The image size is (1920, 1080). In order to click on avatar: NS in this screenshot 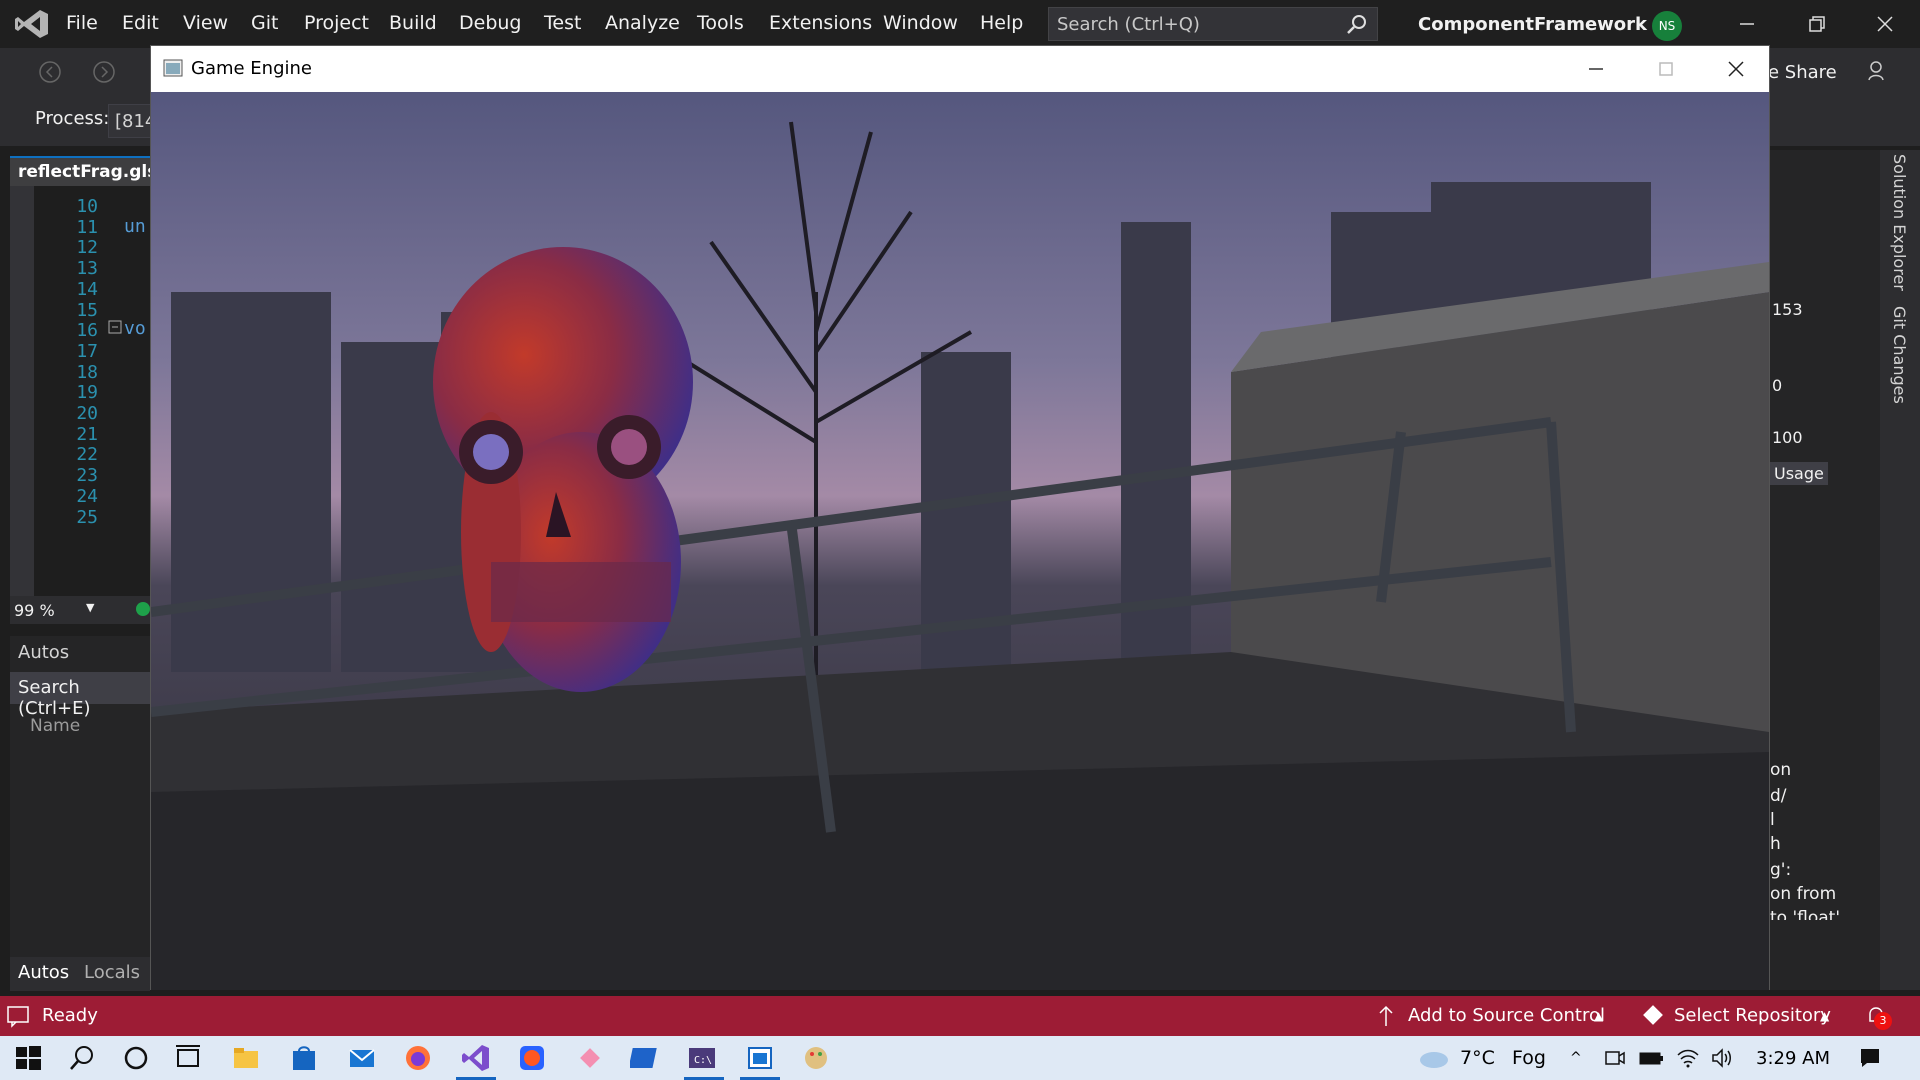, I will do `click(1667, 26)`.